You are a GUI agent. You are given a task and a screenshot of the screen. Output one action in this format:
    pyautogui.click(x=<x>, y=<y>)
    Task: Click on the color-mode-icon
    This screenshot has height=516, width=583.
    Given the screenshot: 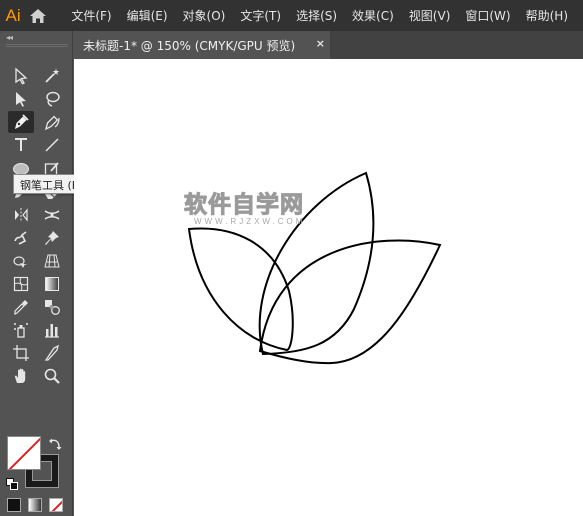 What is the action you would take?
    pyautogui.click(x=14, y=505)
    